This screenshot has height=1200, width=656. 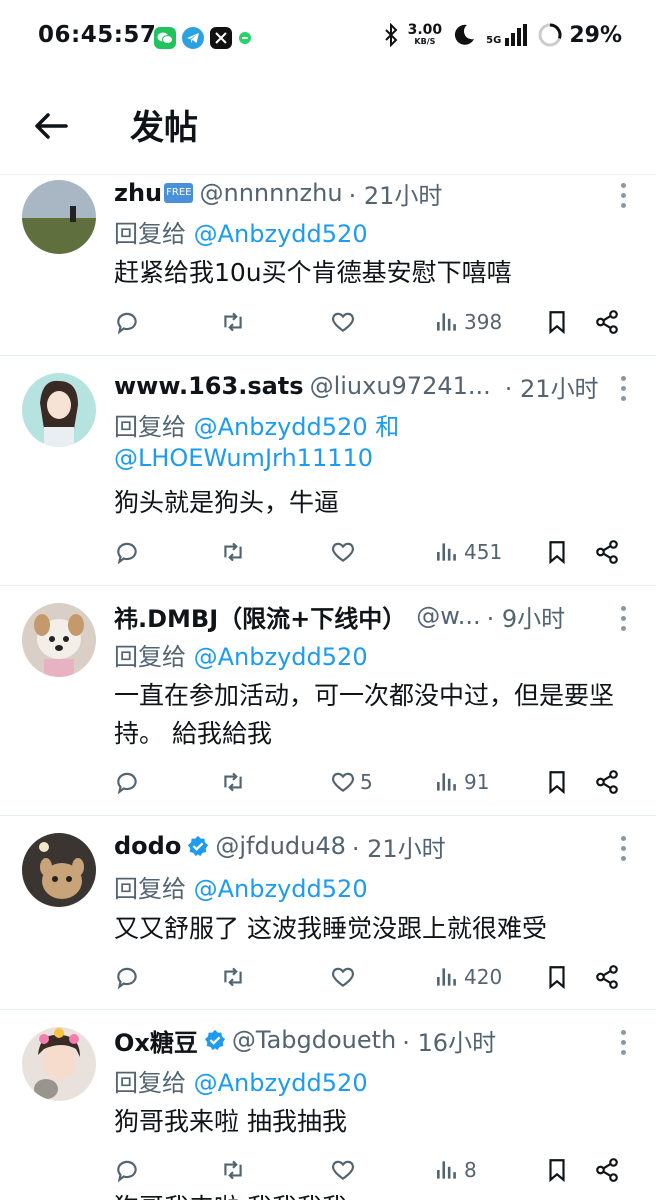 What do you see at coordinates (483, 322) in the screenshot?
I see `view-count: 398` at bounding box center [483, 322].